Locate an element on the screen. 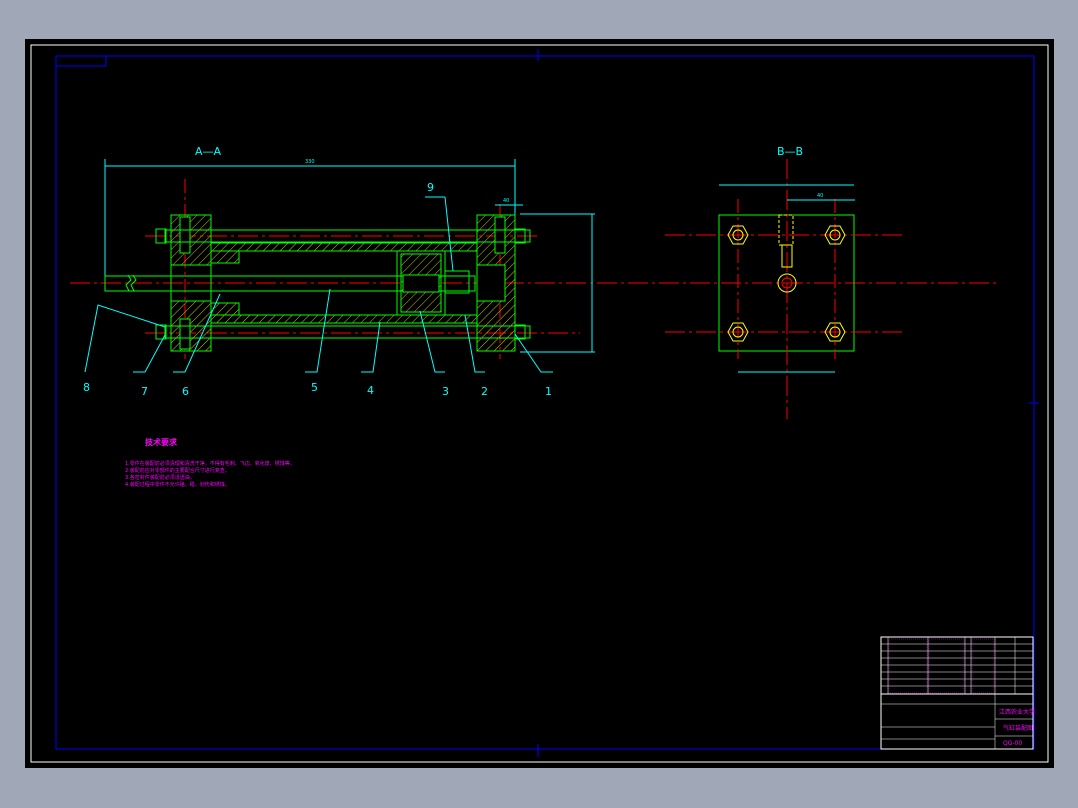 This screenshot has height=808, width=1078. callout-8: 8 is located at coordinates (86, 387).